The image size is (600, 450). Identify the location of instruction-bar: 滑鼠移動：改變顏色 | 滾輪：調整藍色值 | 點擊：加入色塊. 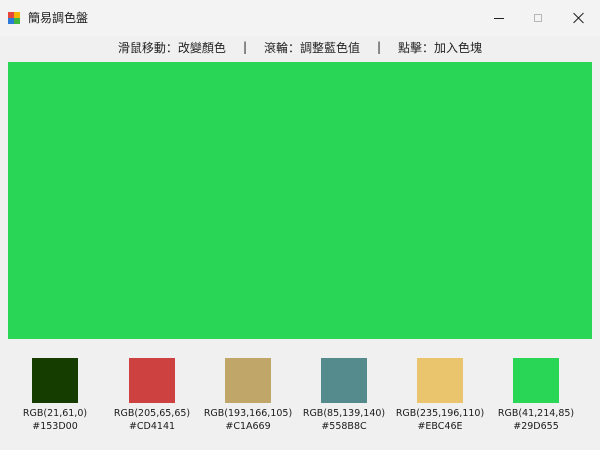
(300, 47).